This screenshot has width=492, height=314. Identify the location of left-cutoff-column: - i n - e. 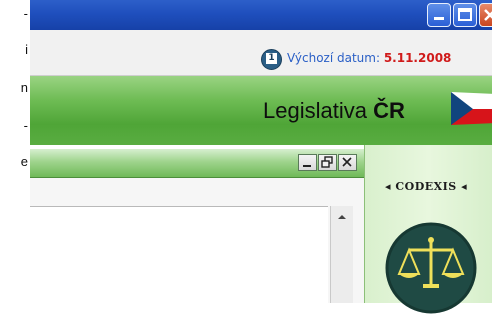
(15, 151).